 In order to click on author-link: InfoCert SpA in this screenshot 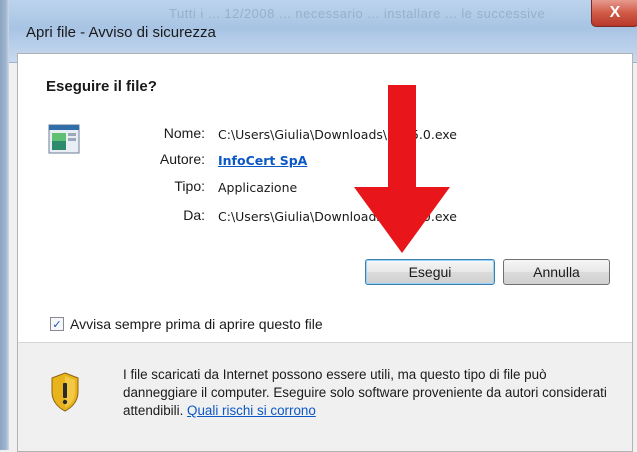, I will do `click(262, 160)`.